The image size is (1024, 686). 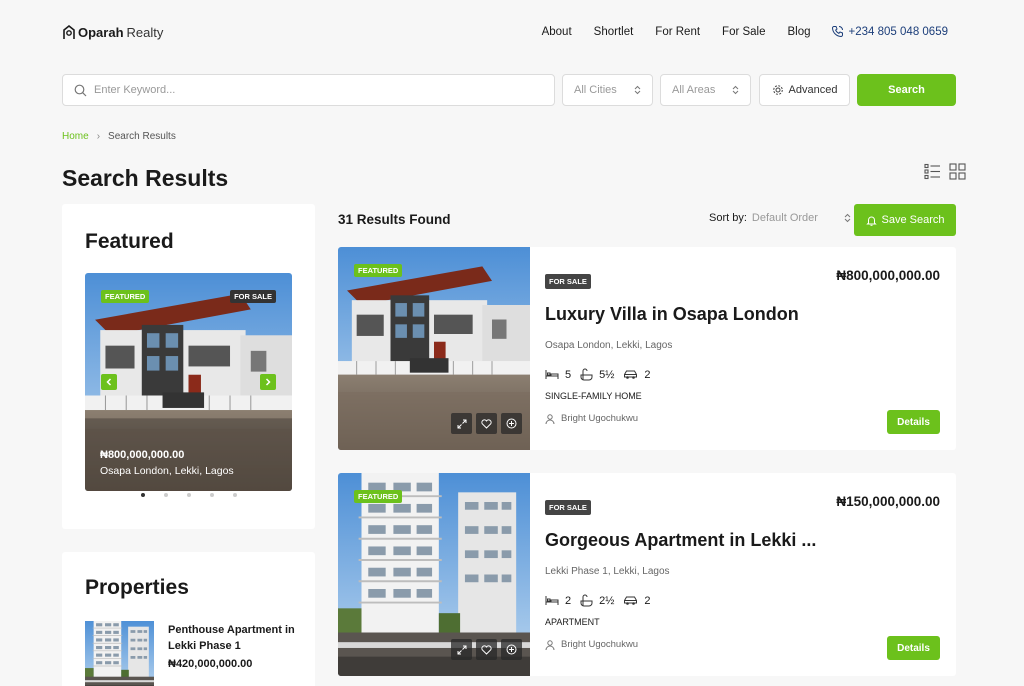 I want to click on property-thumbnail, so click(x=119, y=653).